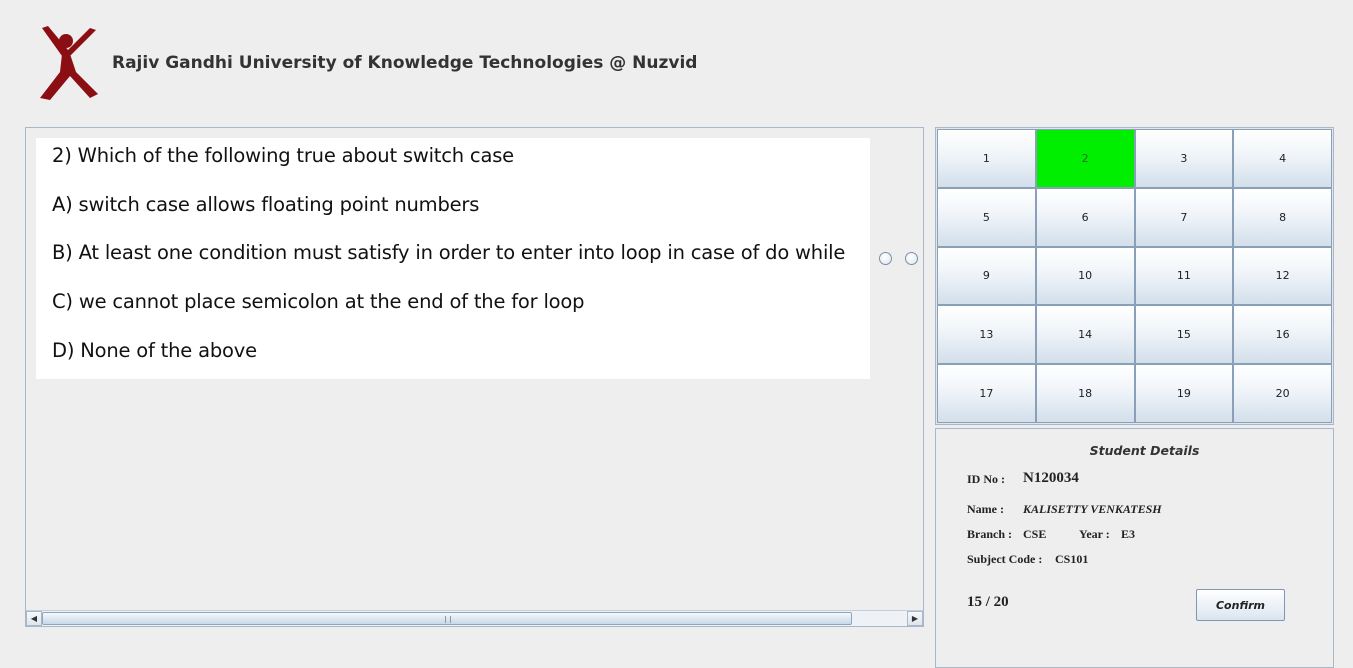 The width and height of the screenshot is (1353, 668). Describe the element at coordinates (1085, 393) in the screenshot. I see `question-button-18: 18` at that location.